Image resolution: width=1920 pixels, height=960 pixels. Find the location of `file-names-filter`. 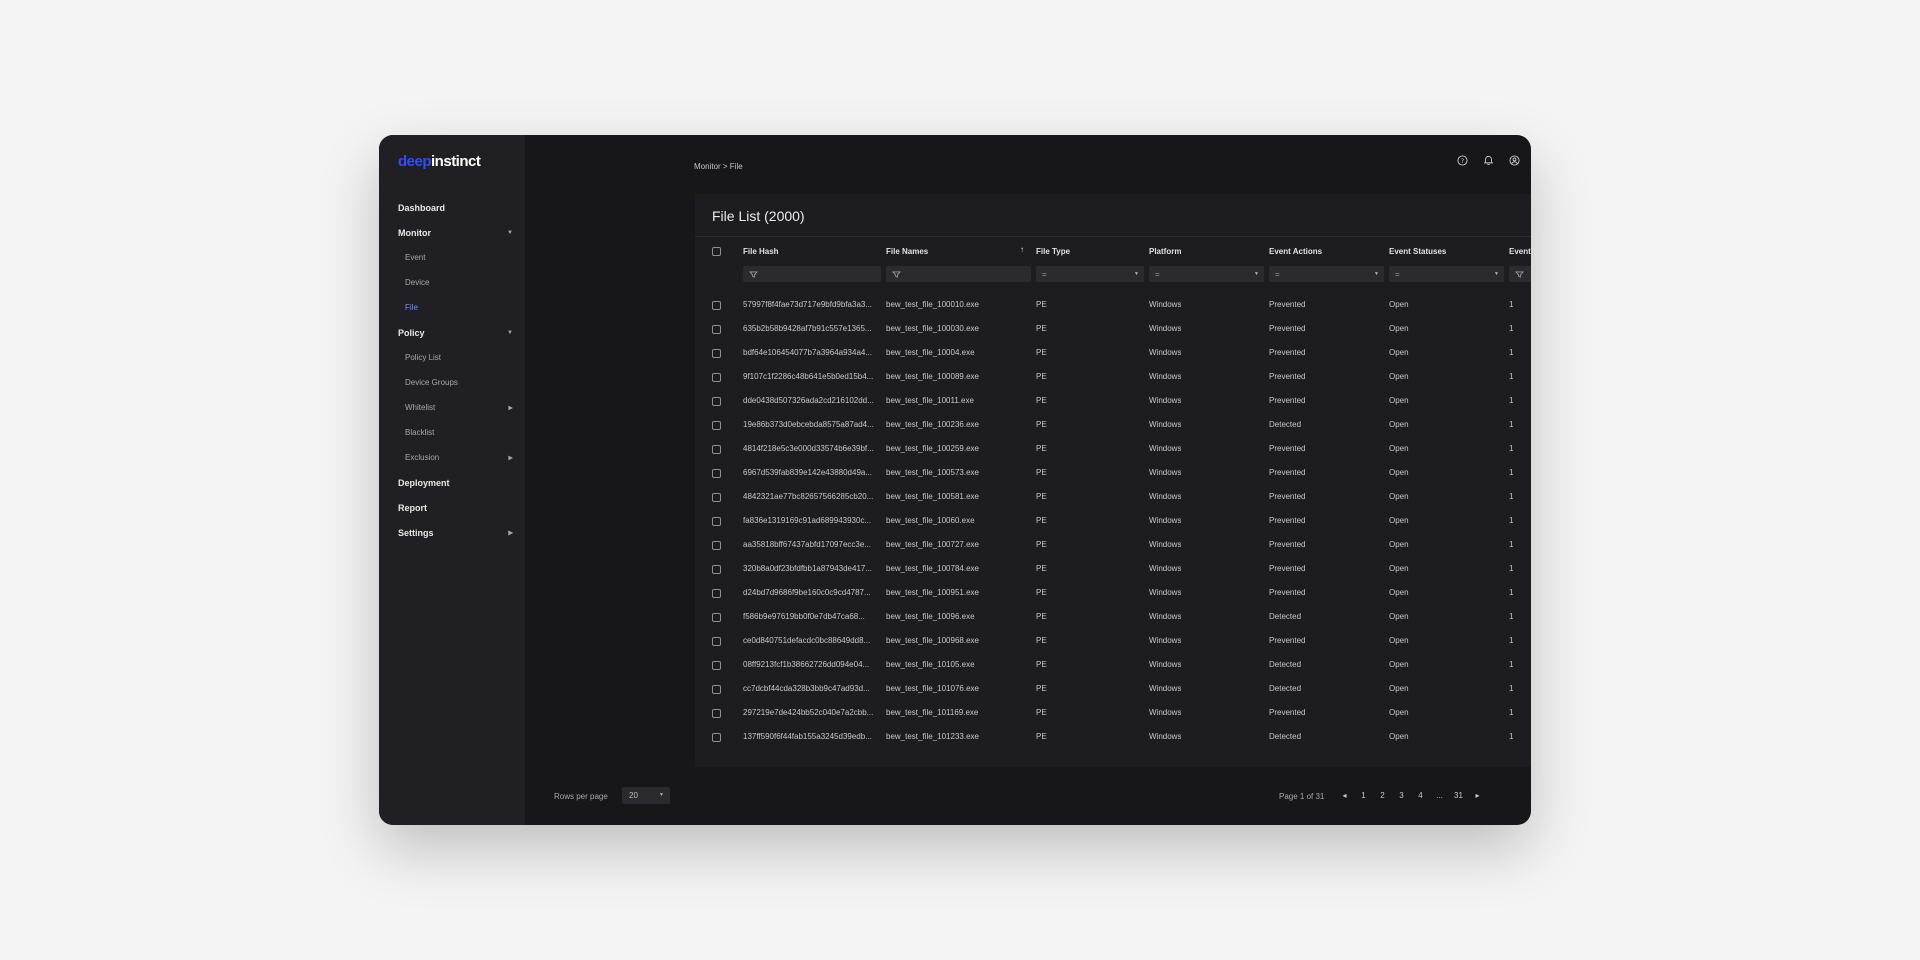

file-names-filter is located at coordinates (958, 274).